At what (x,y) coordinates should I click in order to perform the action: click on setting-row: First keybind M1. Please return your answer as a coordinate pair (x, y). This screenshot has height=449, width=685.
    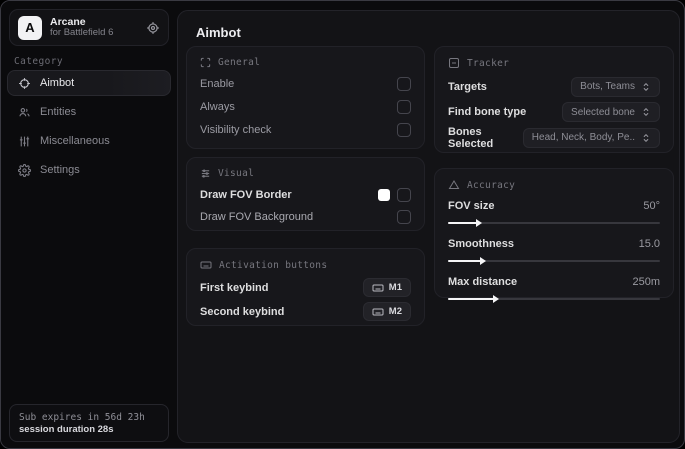
    Looking at the image, I should click on (305, 287).